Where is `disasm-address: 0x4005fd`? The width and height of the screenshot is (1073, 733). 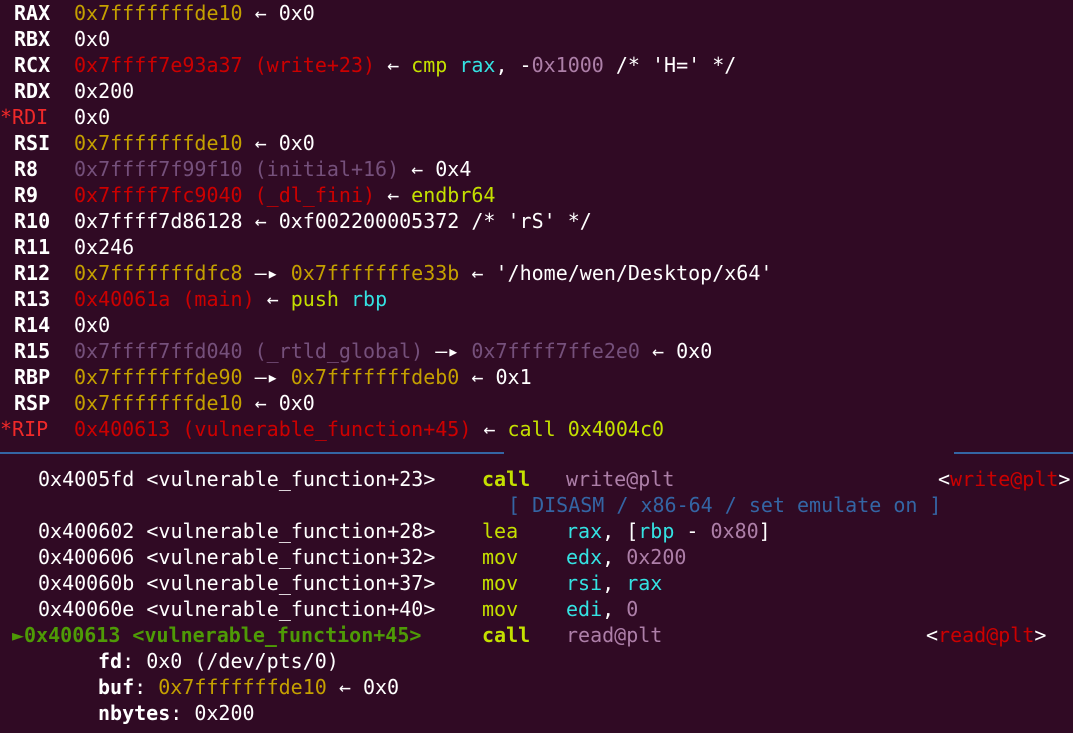
disasm-address: 0x4005fd is located at coordinates (86, 479).